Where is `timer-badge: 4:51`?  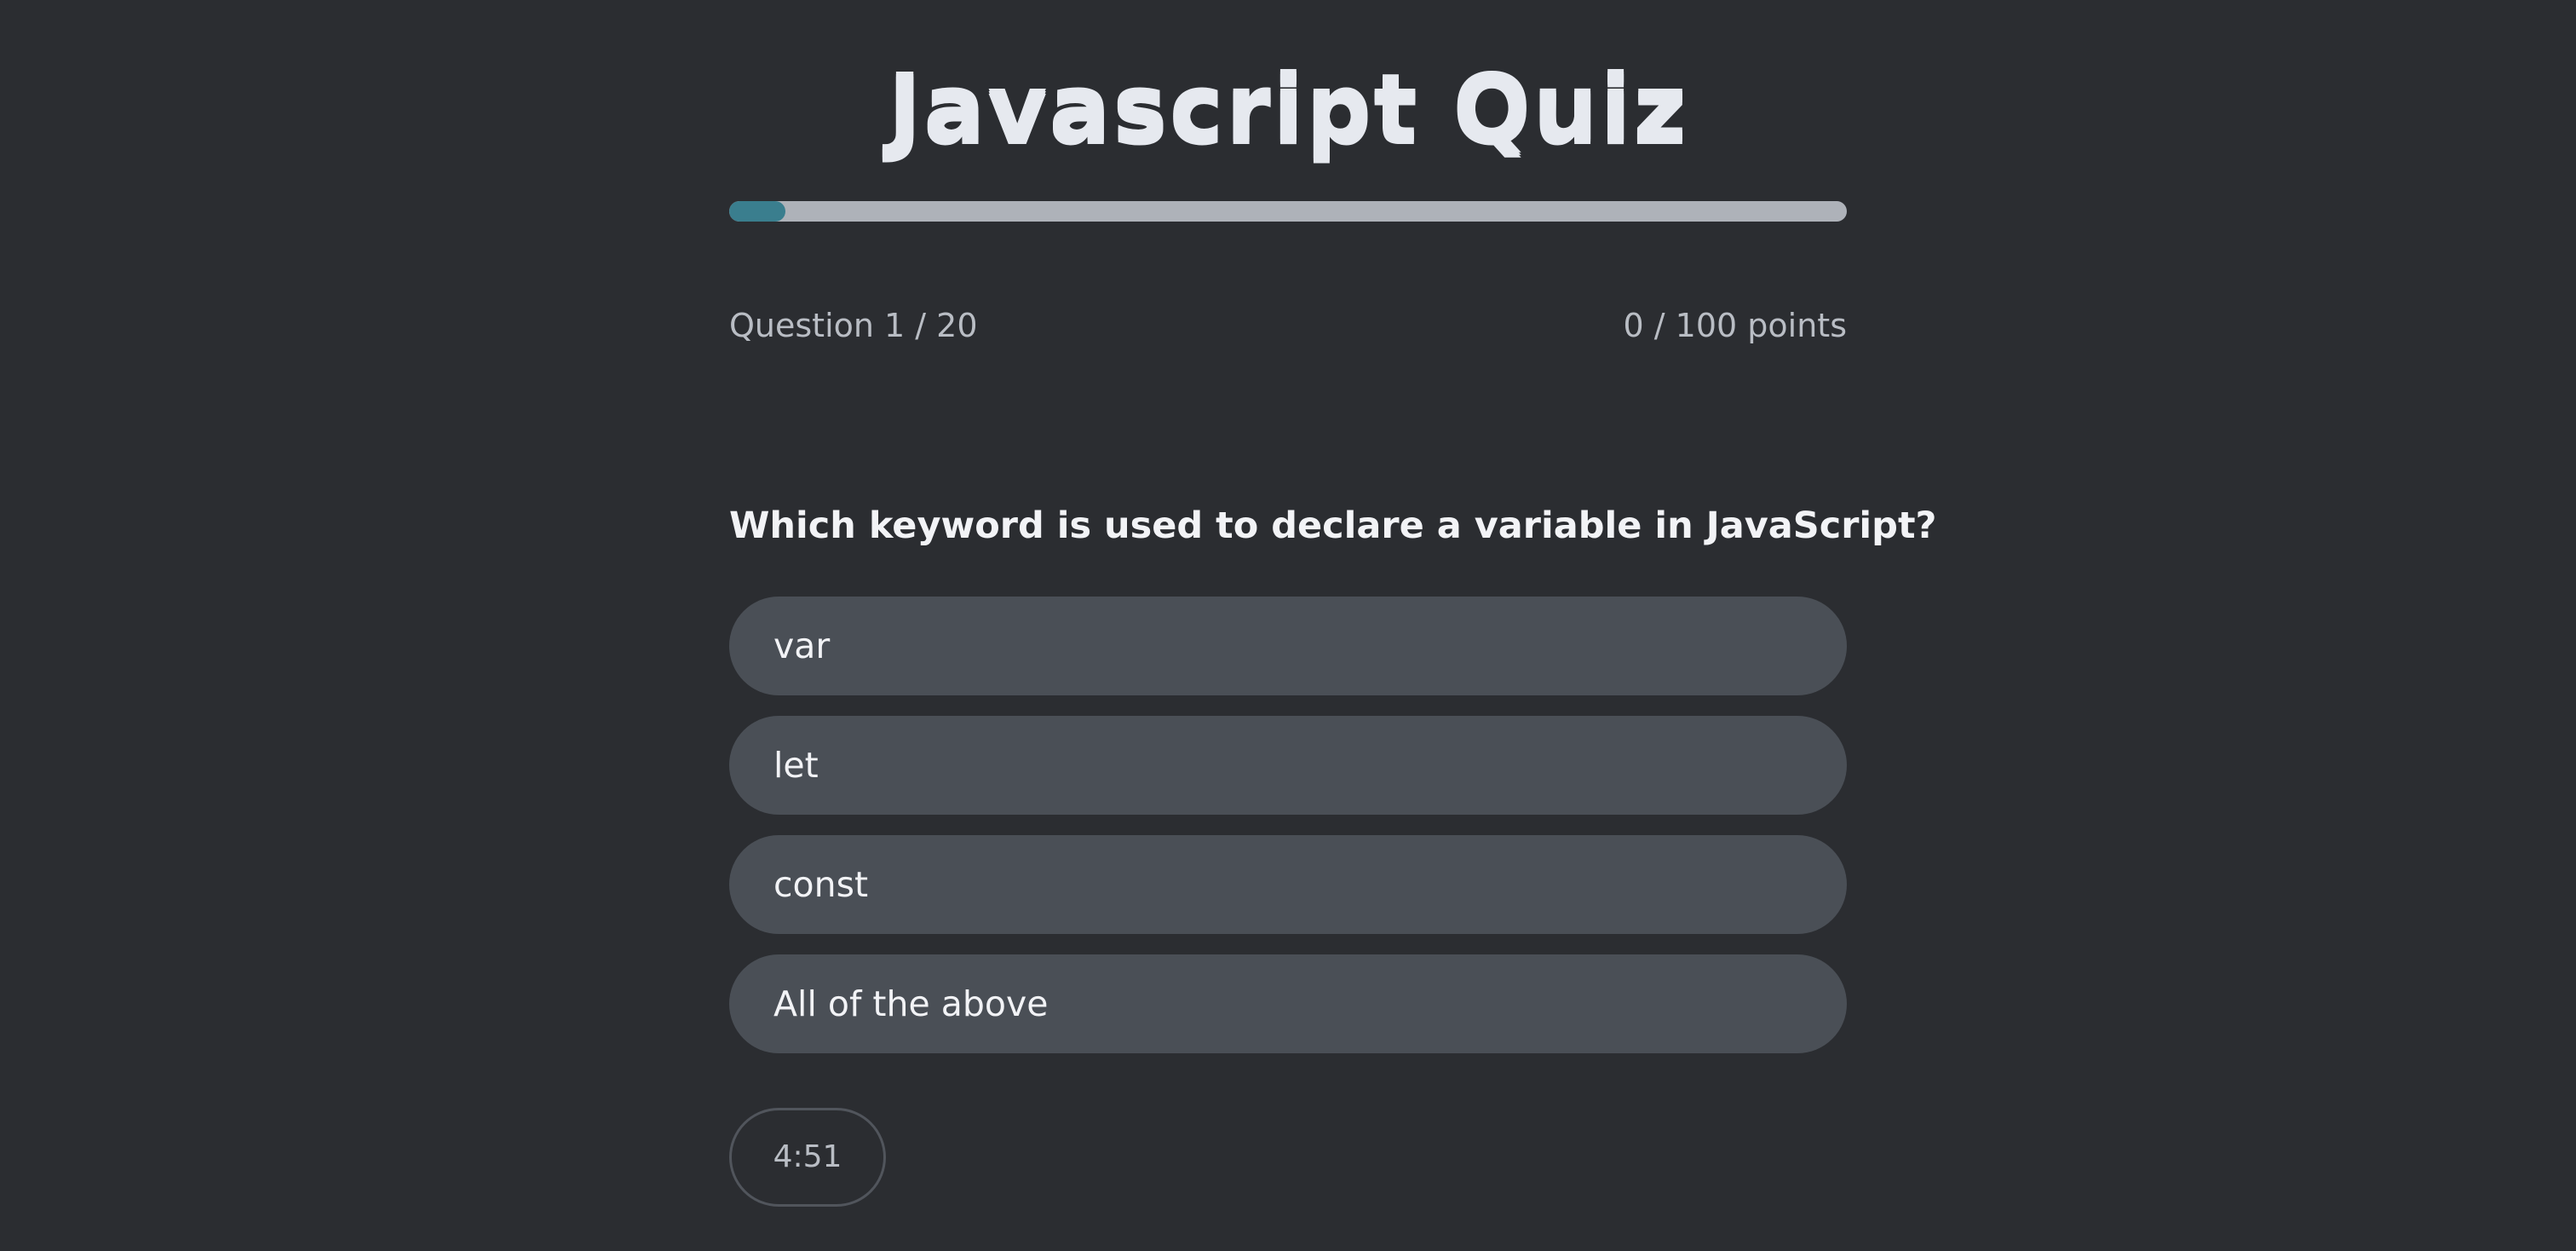 timer-badge: 4:51 is located at coordinates (808, 1157).